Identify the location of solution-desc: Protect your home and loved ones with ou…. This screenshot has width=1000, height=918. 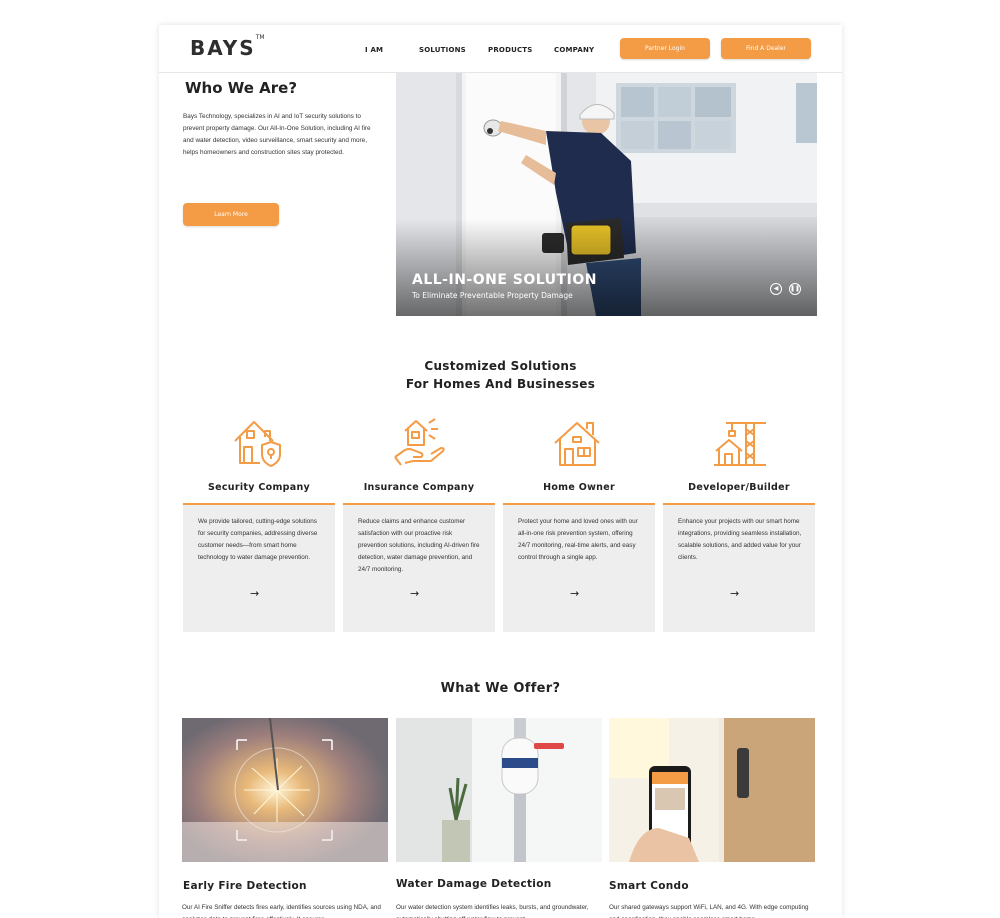
(578, 539).